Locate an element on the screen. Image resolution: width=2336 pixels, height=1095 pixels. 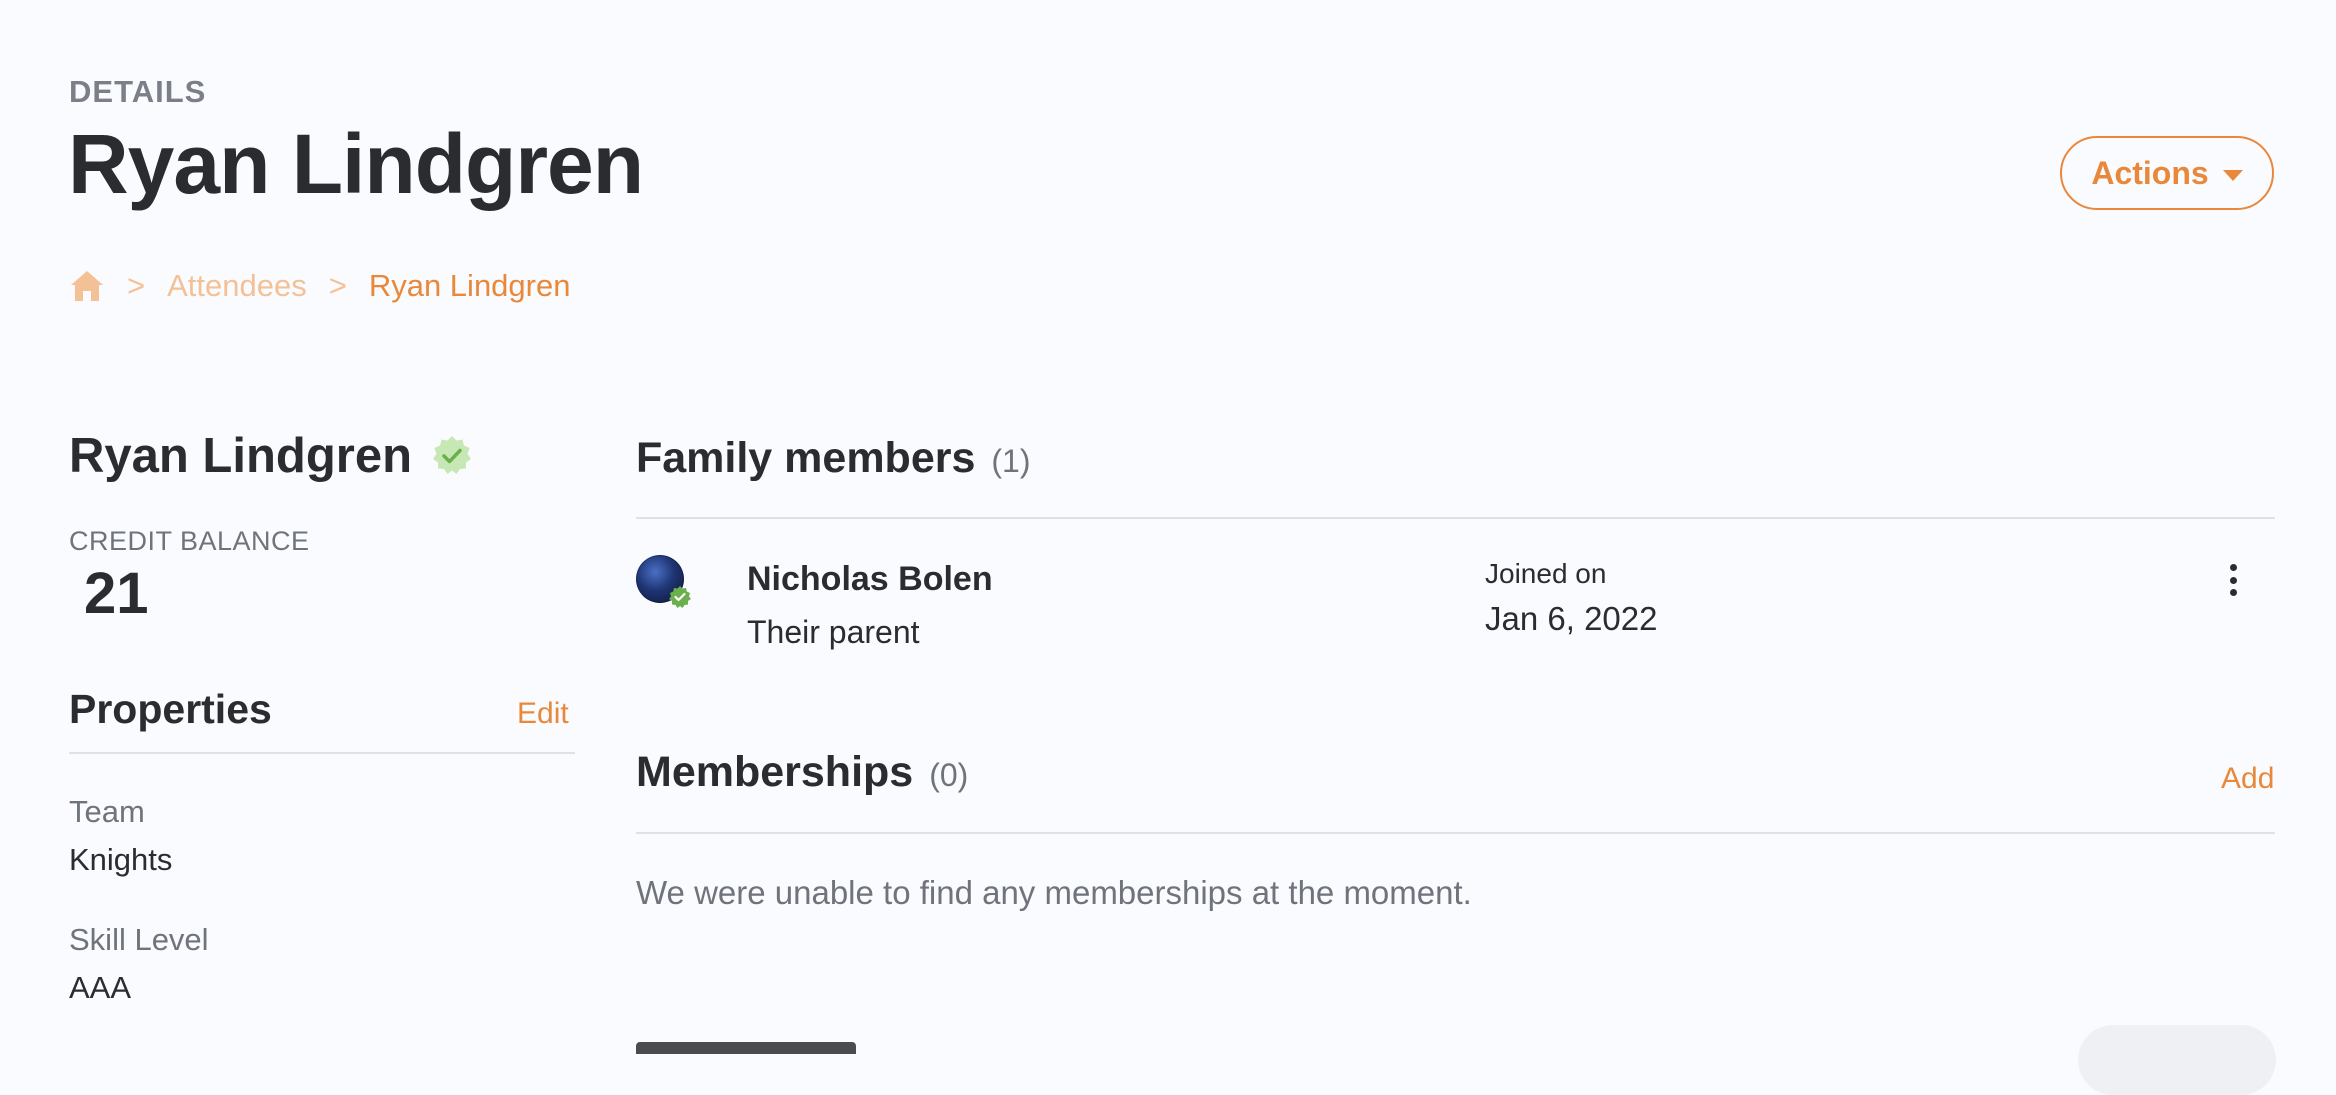
profile-name-text: Ryan Lindgren is located at coordinates (241, 456).